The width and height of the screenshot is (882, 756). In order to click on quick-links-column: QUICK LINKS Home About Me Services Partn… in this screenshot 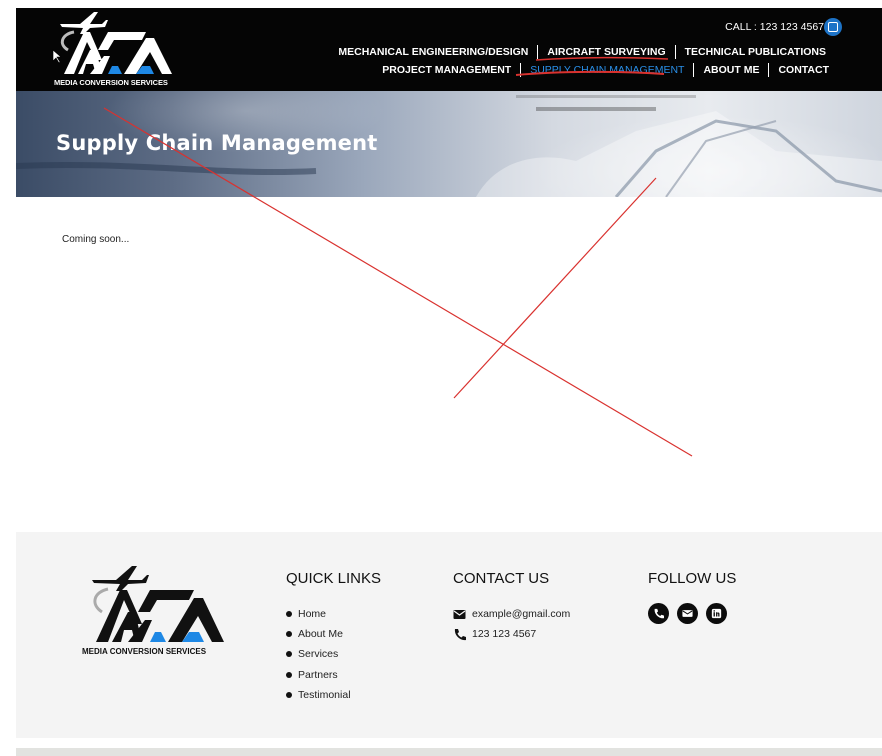, I will do `click(333, 637)`.